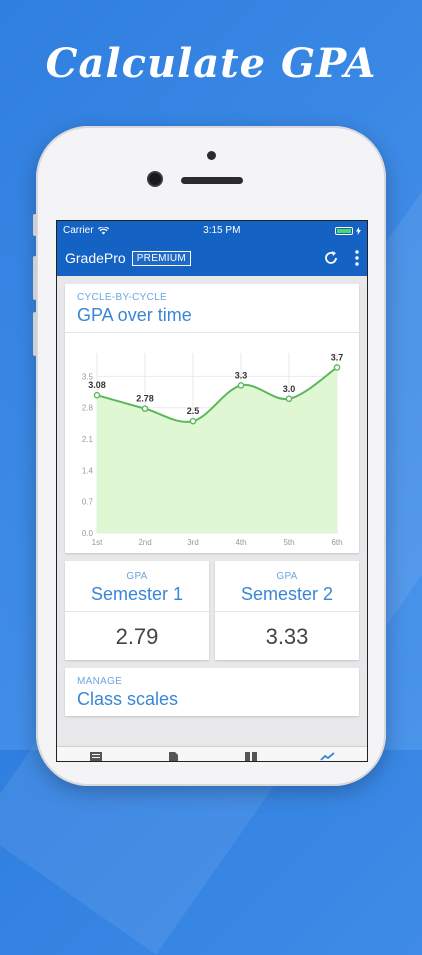  I want to click on y-tick-label: 1.4, so click(88, 470).